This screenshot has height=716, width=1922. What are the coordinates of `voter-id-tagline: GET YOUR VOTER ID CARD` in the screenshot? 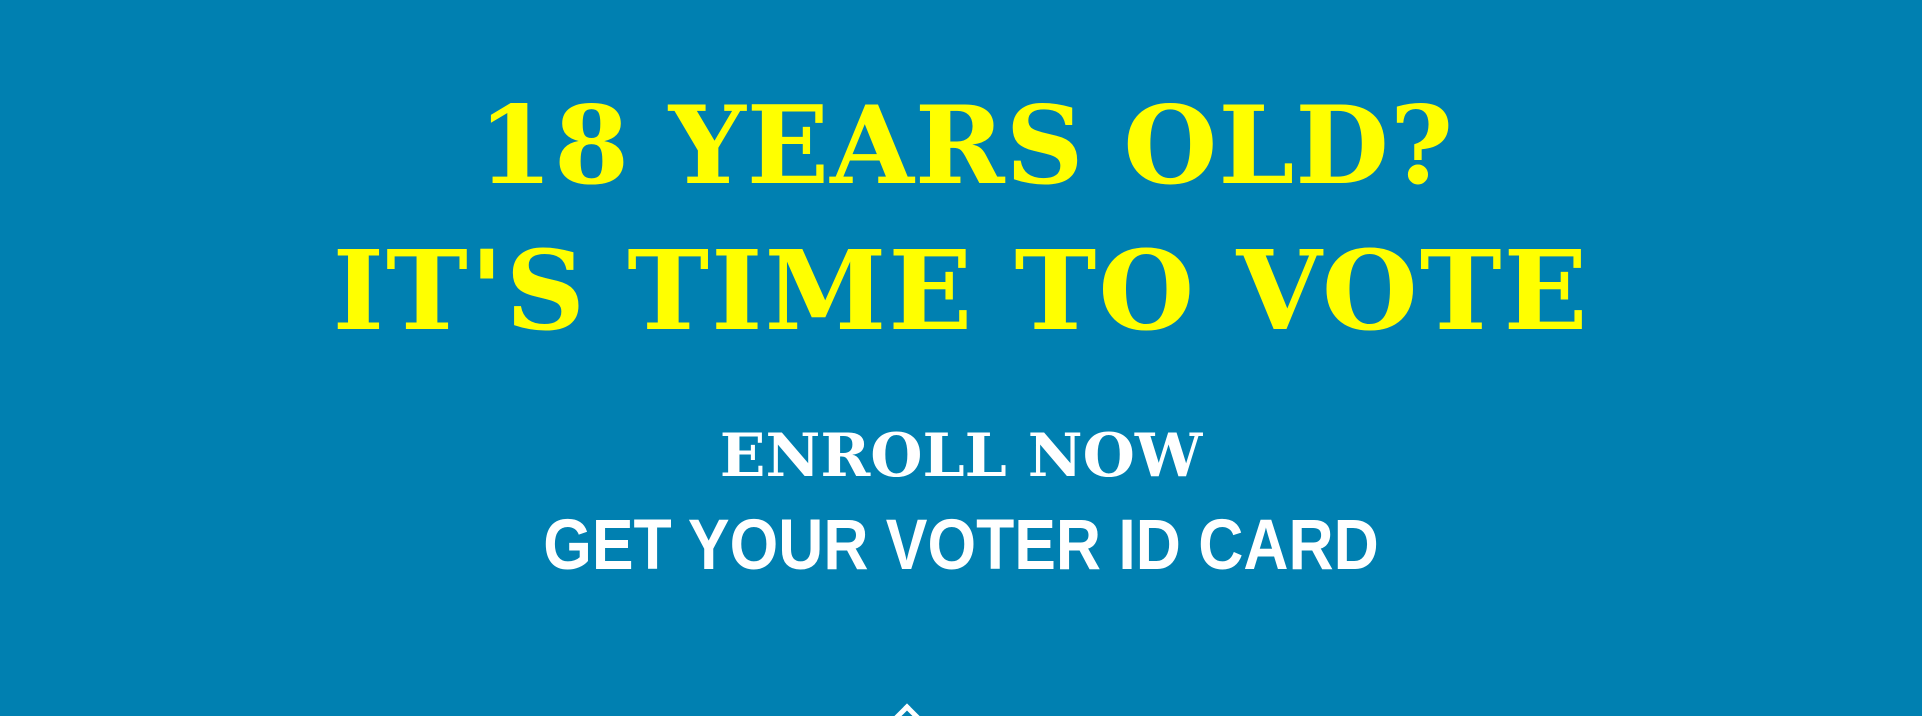 It's located at (961, 545).